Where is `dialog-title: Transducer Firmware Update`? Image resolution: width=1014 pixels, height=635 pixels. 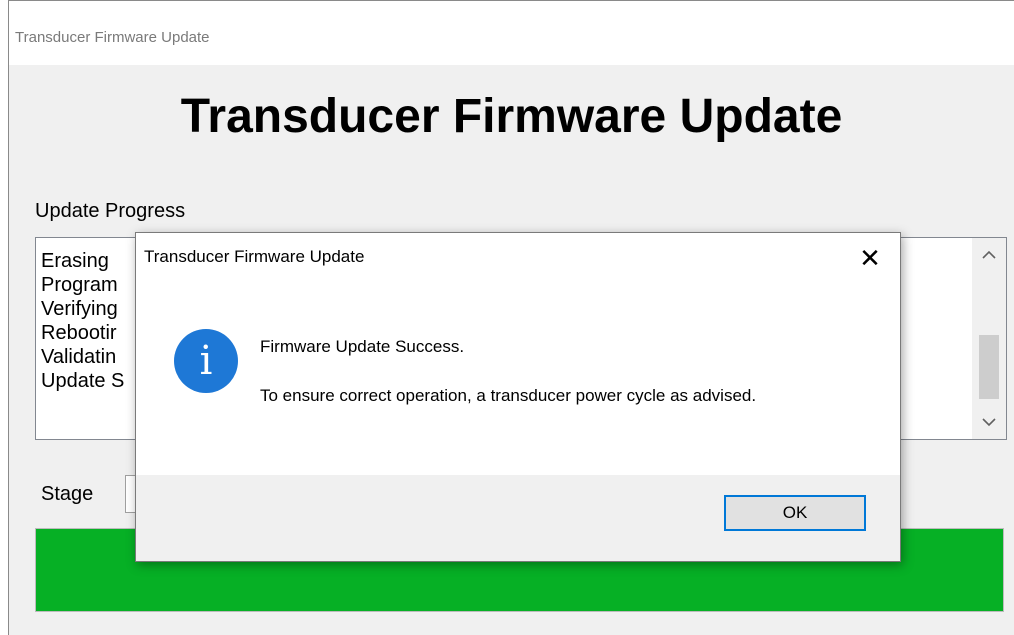 dialog-title: Transducer Firmware Update is located at coordinates (254, 256).